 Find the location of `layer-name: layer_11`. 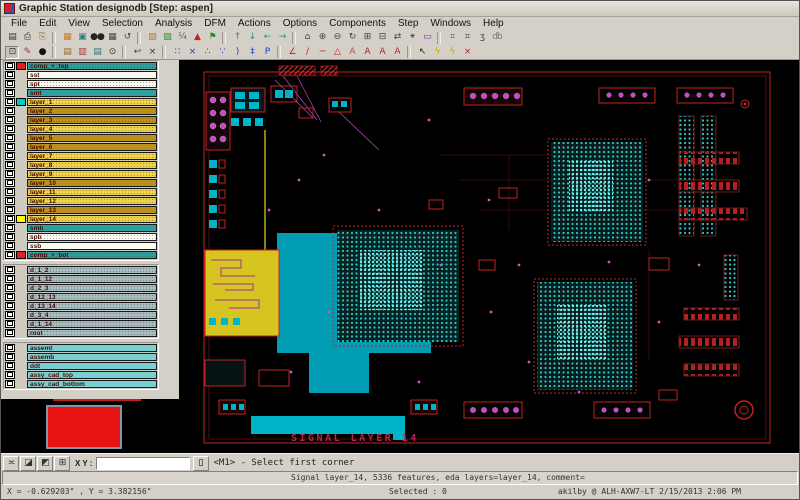

layer-name: layer_11 is located at coordinates (92, 192).